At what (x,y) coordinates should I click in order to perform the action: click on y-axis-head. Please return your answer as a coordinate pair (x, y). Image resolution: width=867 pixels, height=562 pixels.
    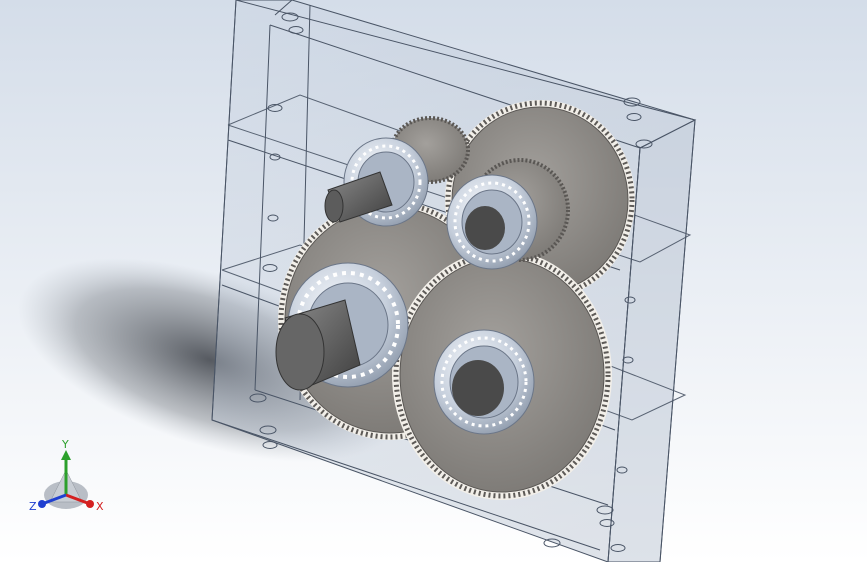
    Looking at the image, I should click on (66, 455).